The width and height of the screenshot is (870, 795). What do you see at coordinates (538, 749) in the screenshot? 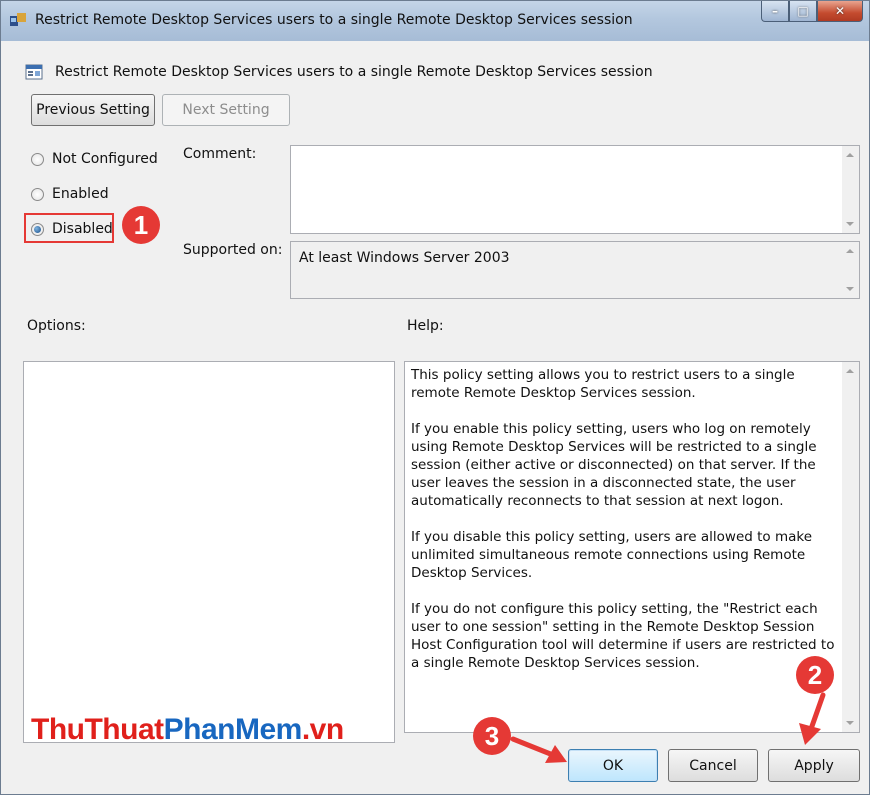
I see `step-3-arrow-icon` at bounding box center [538, 749].